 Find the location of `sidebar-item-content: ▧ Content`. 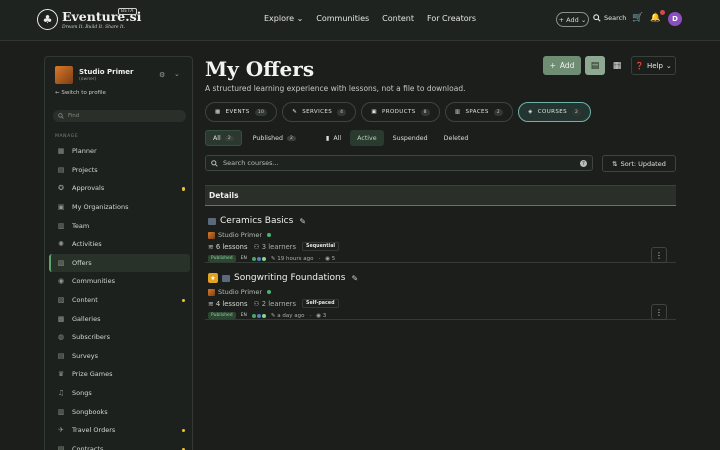

sidebar-item-content: ▧ Content is located at coordinates (119, 300).